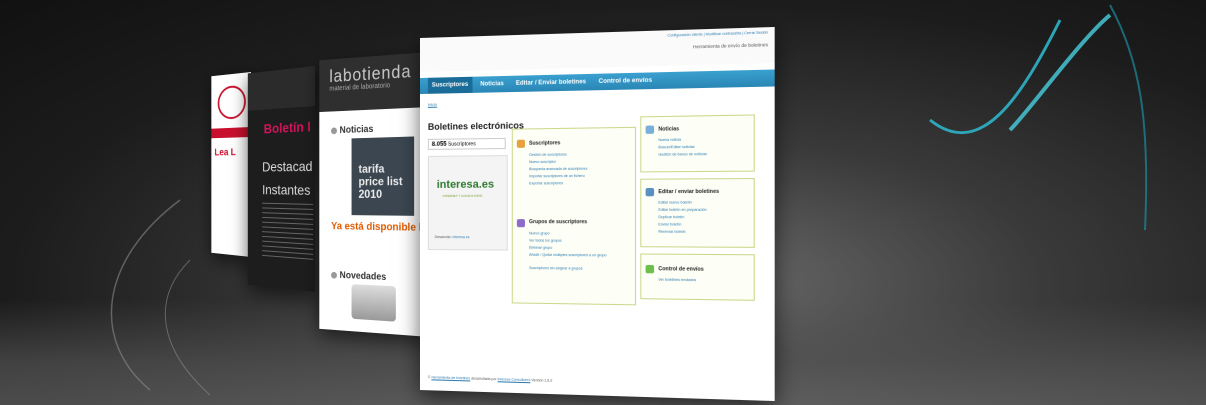  Describe the element at coordinates (231, 164) in the screenshot. I see `newsletter-preview-red: Lea L` at that location.